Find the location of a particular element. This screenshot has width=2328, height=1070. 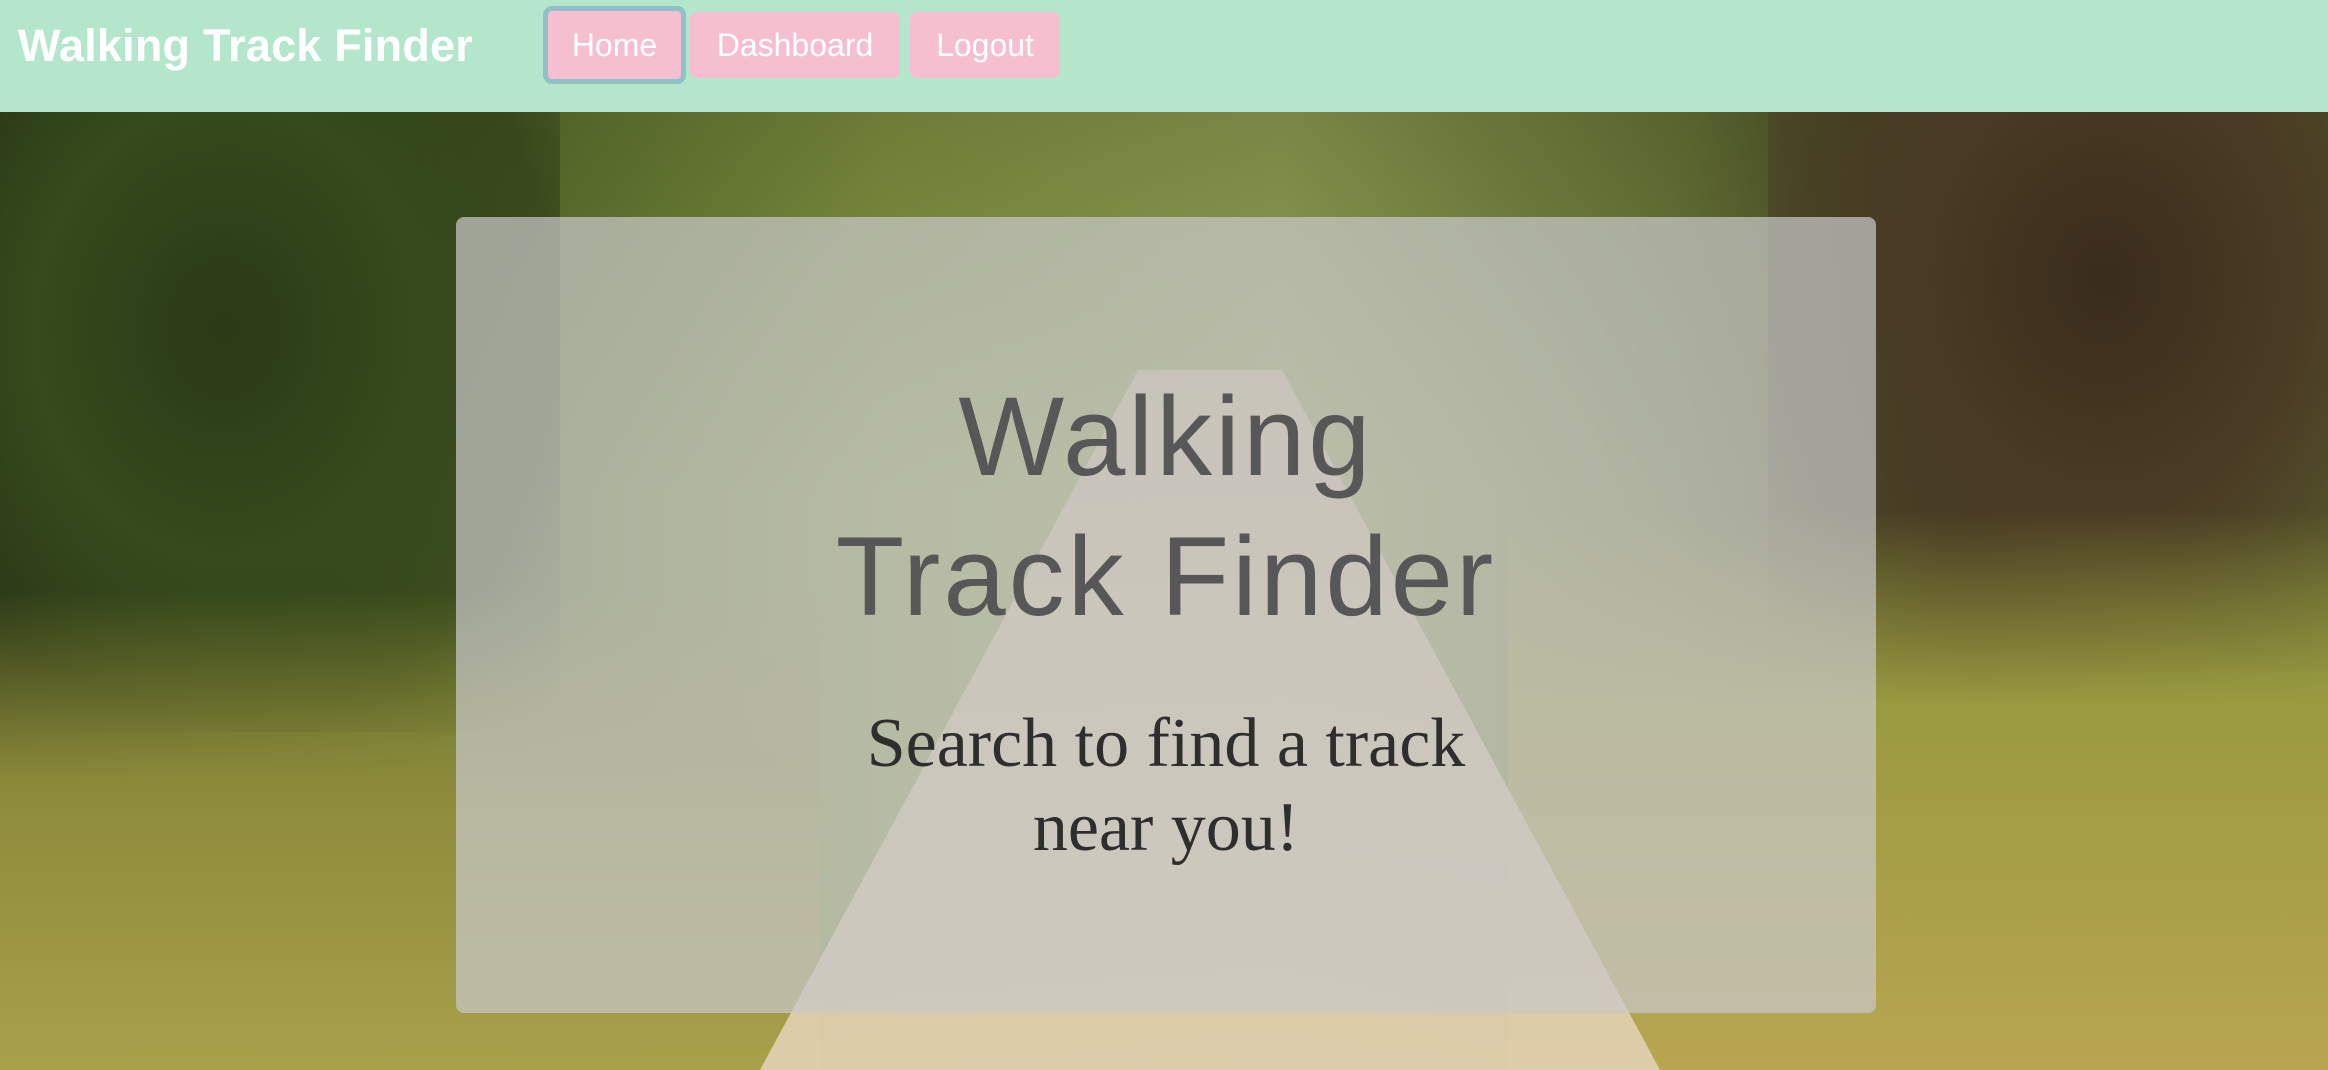

nav-dashboard-button: Dashboard is located at coordinates (795, 45).